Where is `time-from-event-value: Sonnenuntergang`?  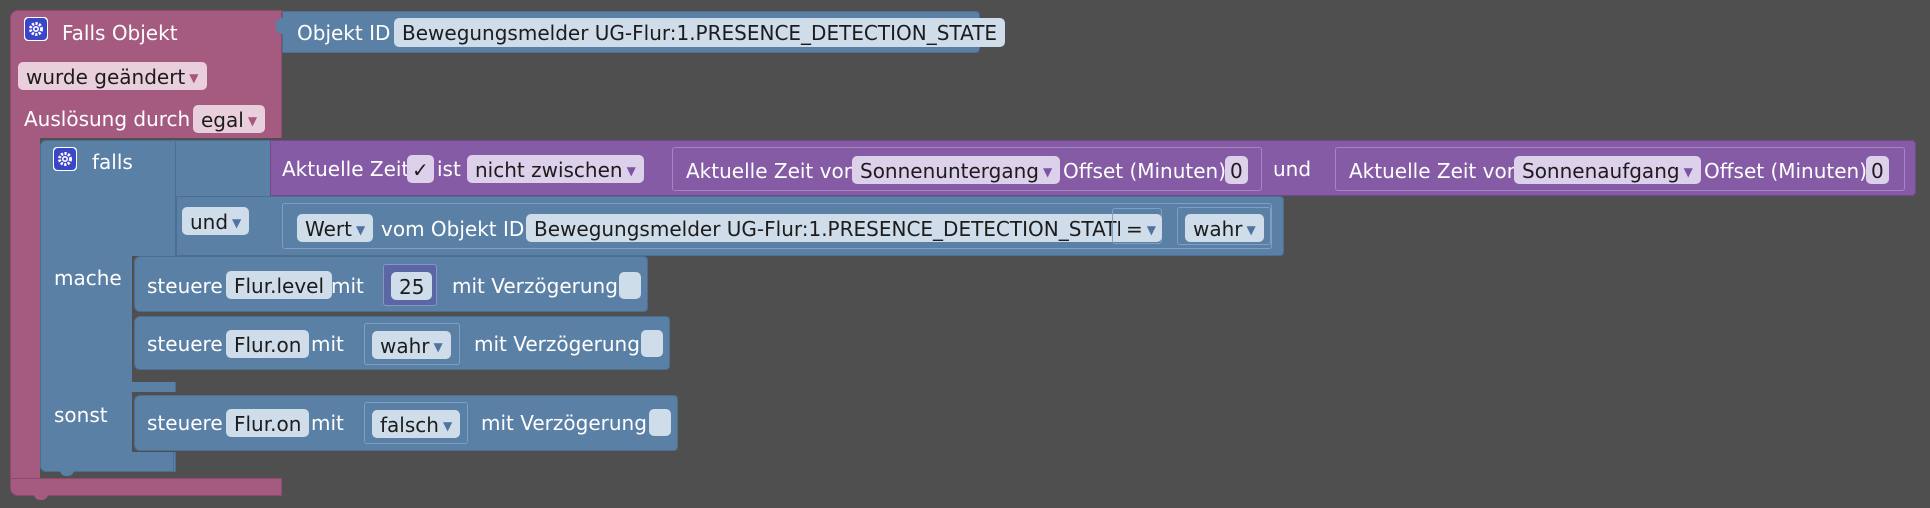 time-from-event-value: Sonnenuntergang is located at coordinates (949, 171).